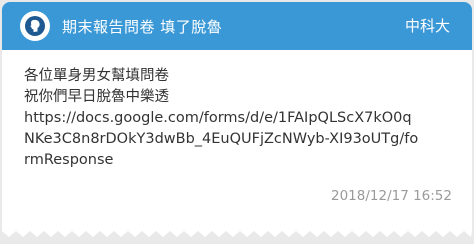 The width and height of the screenshot is (474, 244). I want to click on body-line: 各位單身男女幫填問卷, so click(96, 76).